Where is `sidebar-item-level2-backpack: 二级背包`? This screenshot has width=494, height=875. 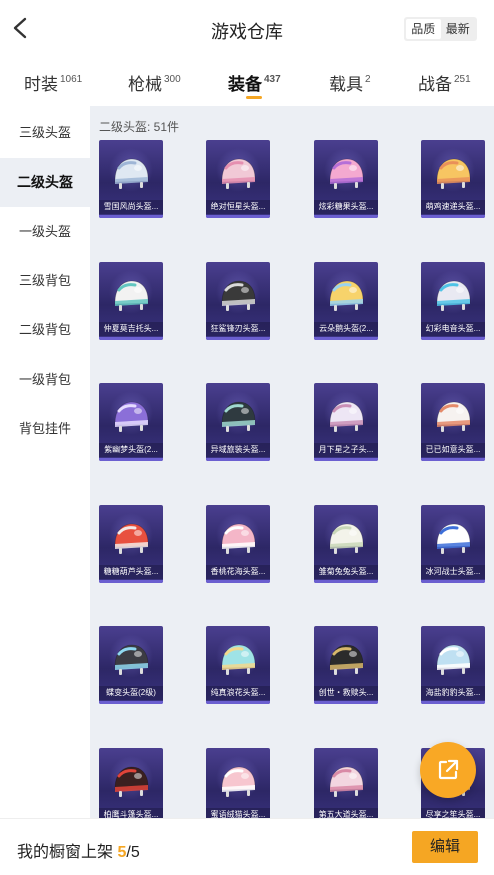 sidebar-item-level2-backpack: 二级背包 is located at coordinates (45, 329).